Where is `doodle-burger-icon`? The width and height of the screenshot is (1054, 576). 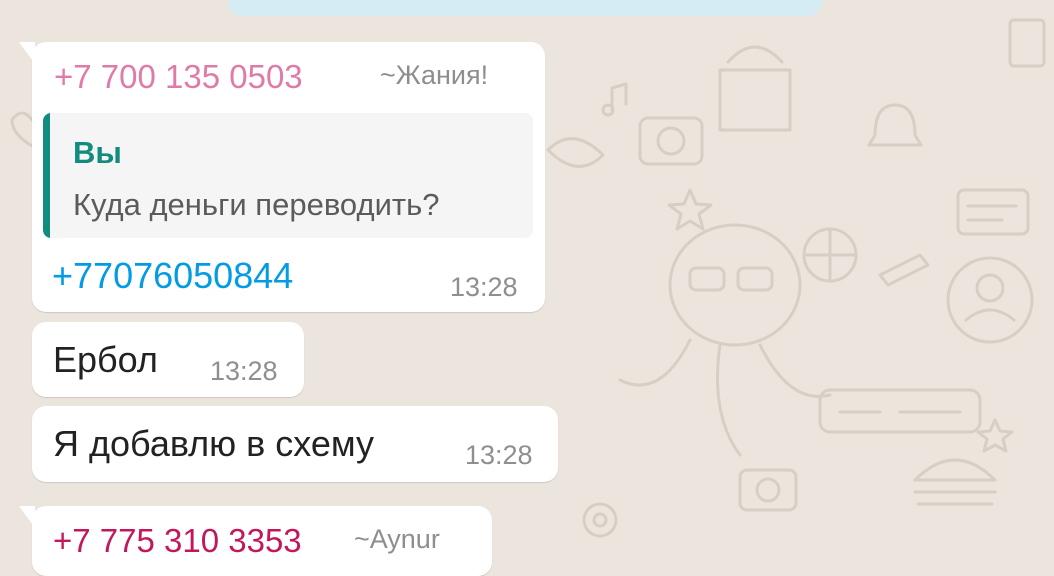
doodle-burger-icon is located at coordinates (955, 482).